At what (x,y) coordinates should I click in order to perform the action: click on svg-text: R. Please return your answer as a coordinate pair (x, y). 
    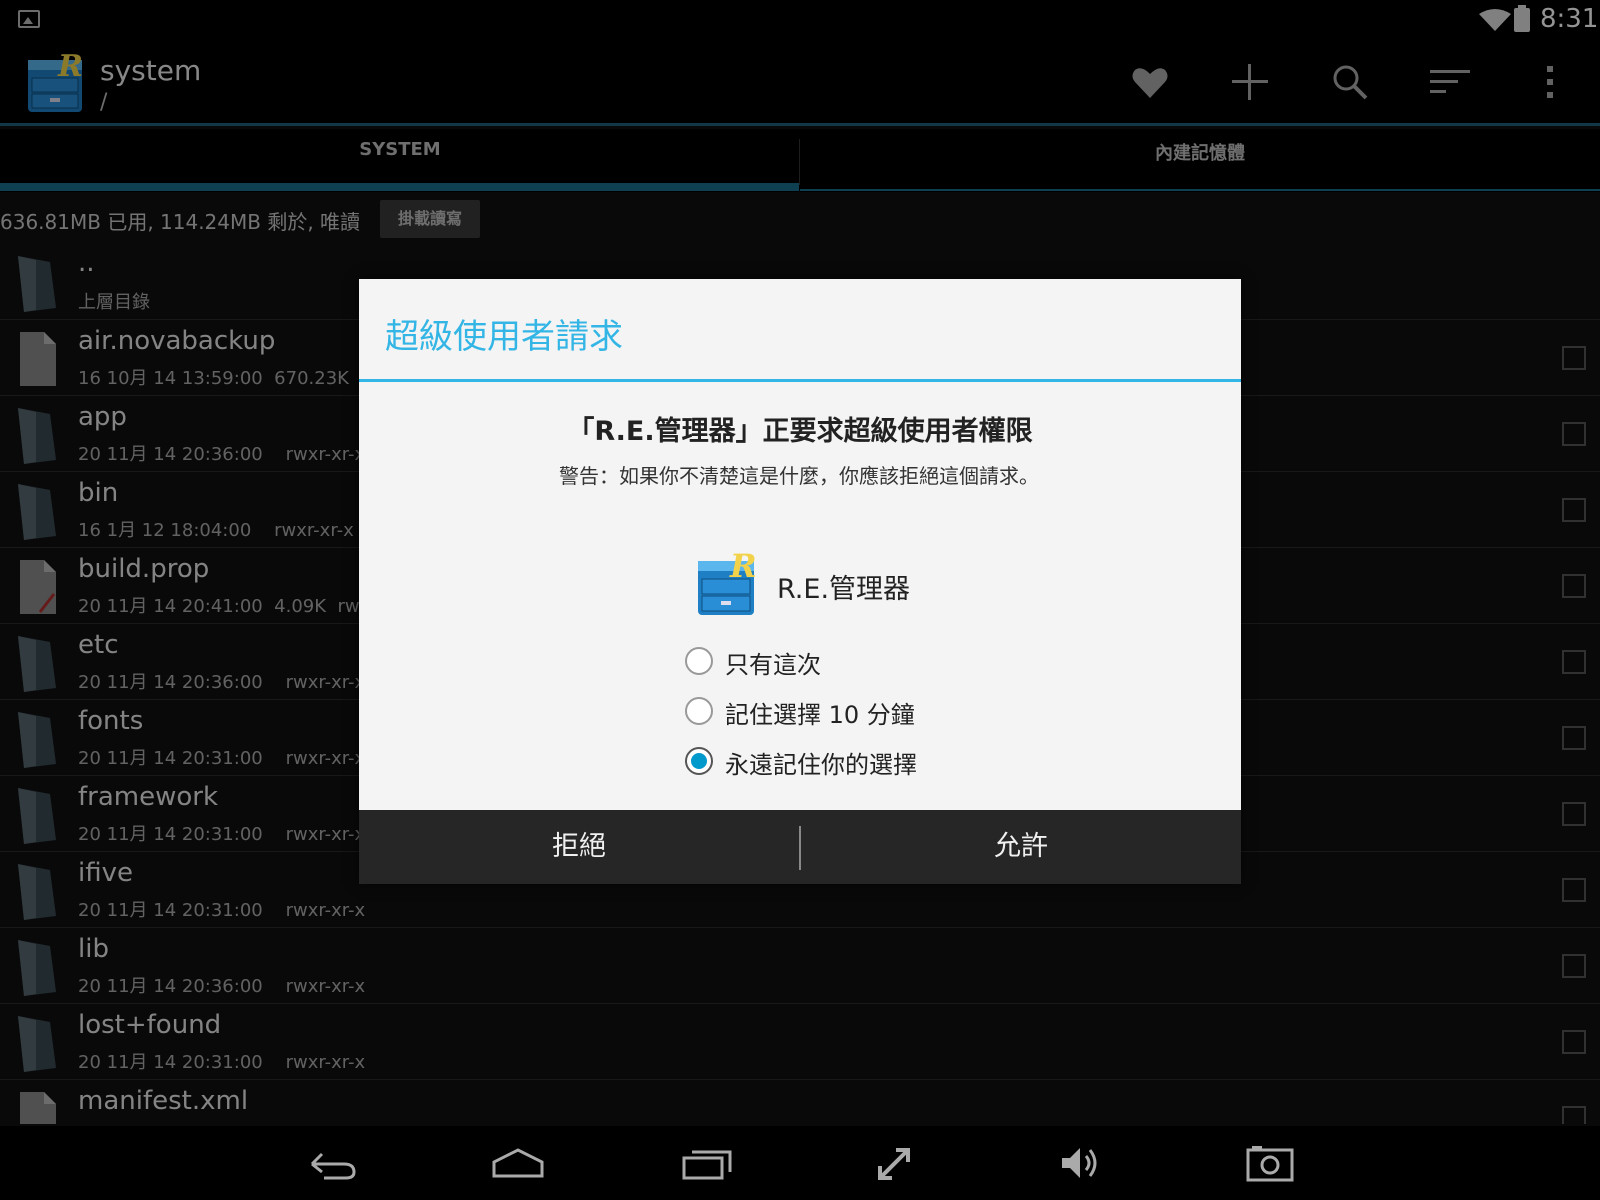
    Looking at the image, I should click on (743, 566).